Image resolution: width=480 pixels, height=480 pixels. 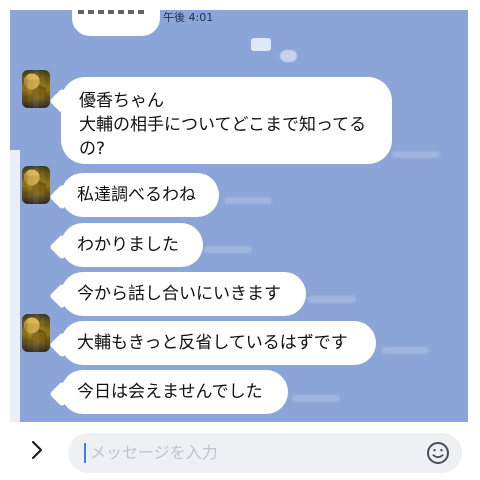 I want to click on message-bubble-m6: 今日は会えませんでした, so click(x=168, y=392).